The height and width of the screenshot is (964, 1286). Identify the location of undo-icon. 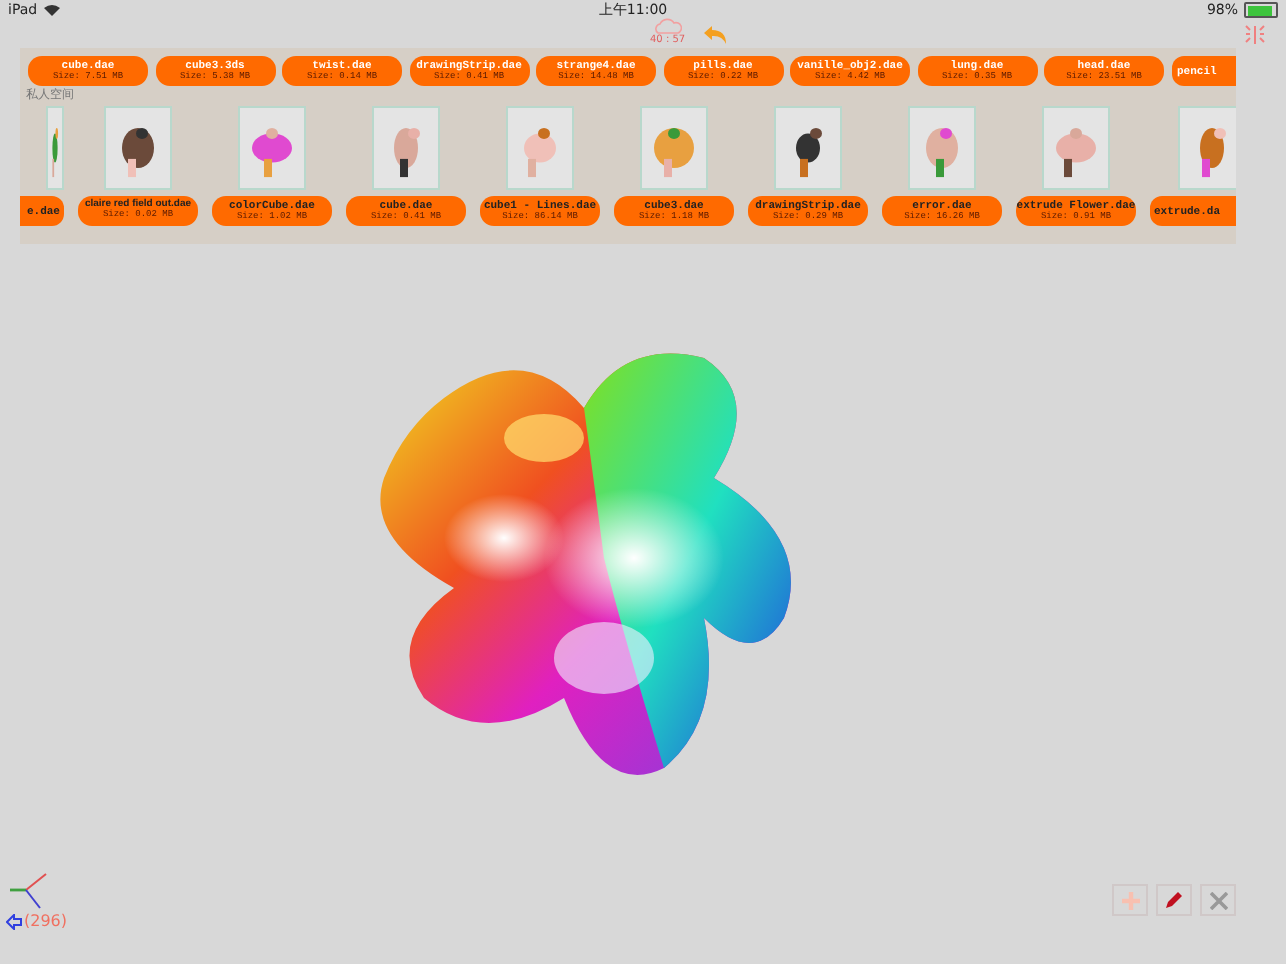
(715, 34).